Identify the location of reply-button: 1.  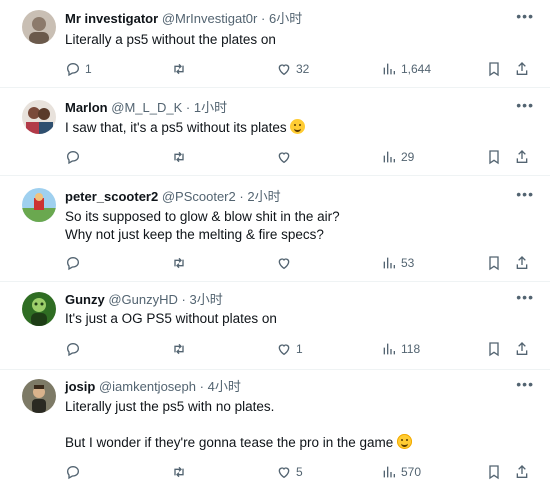
(78, 69).